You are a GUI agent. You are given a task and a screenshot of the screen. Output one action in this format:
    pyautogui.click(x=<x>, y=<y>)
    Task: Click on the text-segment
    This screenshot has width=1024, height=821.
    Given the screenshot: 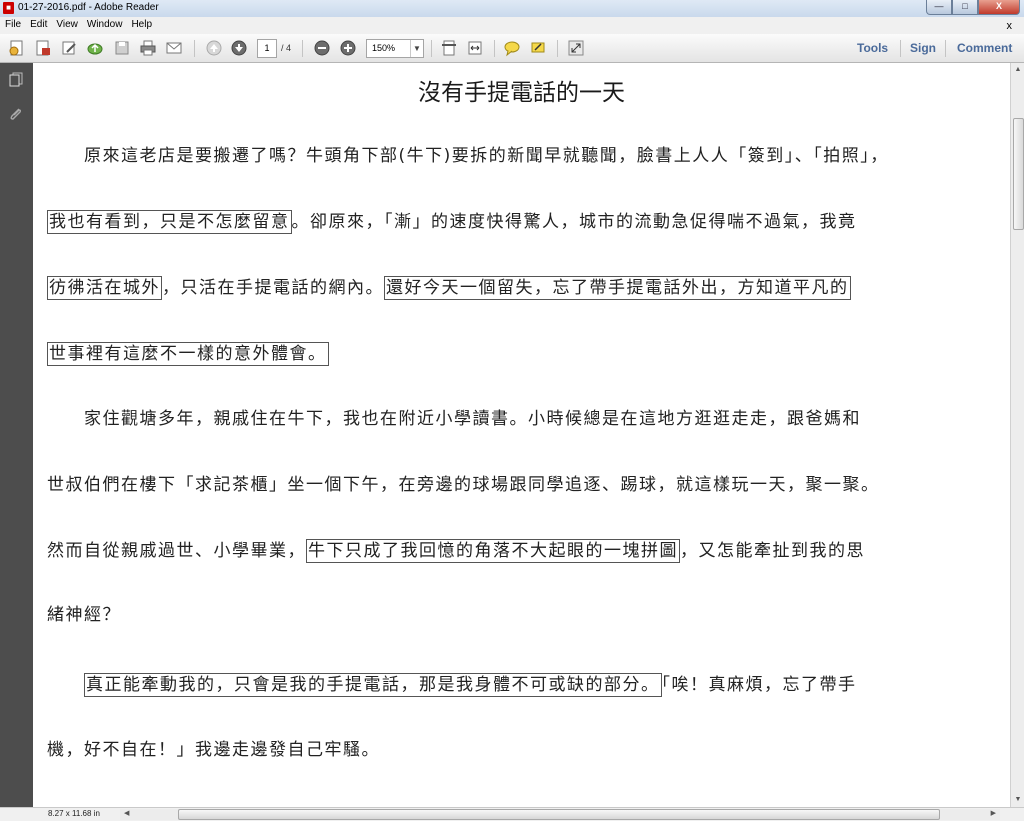 What is the action you would take?
    pyautogui.click(x=65, y=685)
    